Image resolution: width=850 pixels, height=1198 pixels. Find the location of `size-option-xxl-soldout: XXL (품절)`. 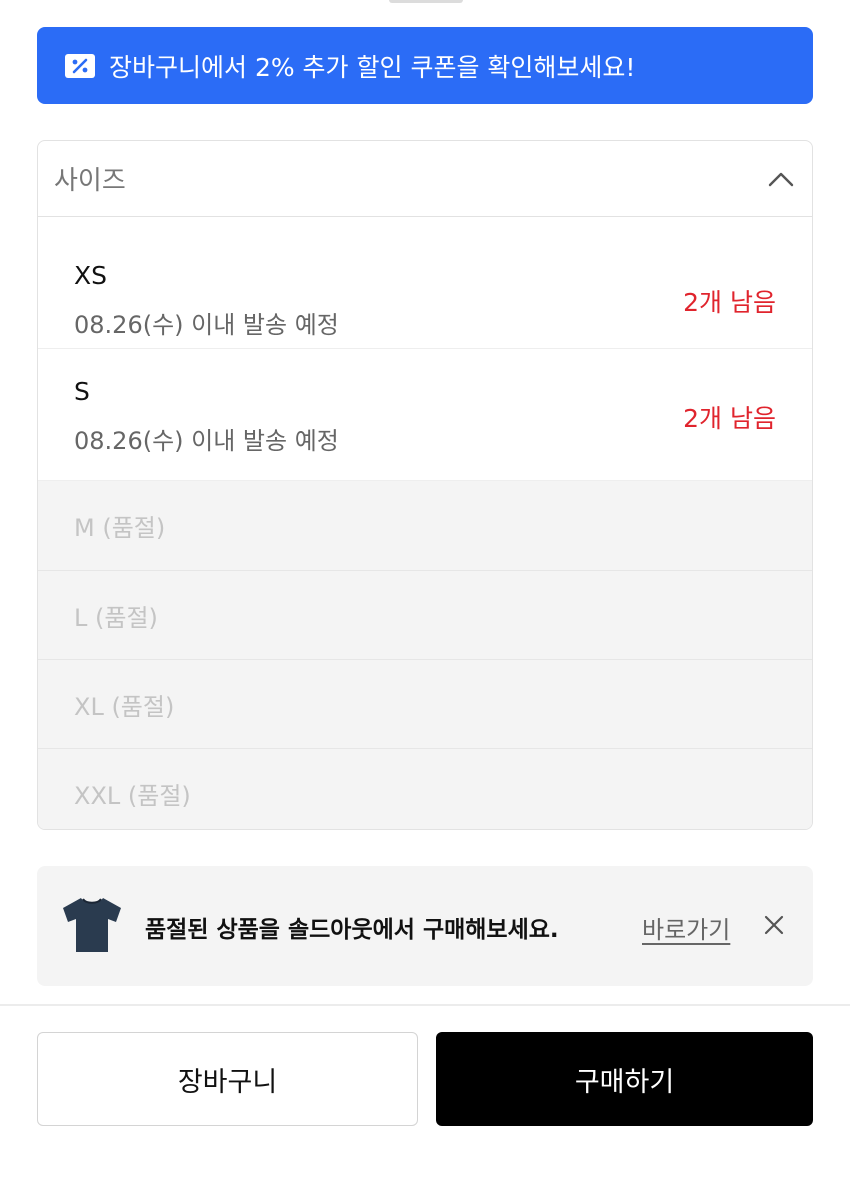

size-option-xxl-soldout: XXL (품절) is located at coordinates (425, 788).